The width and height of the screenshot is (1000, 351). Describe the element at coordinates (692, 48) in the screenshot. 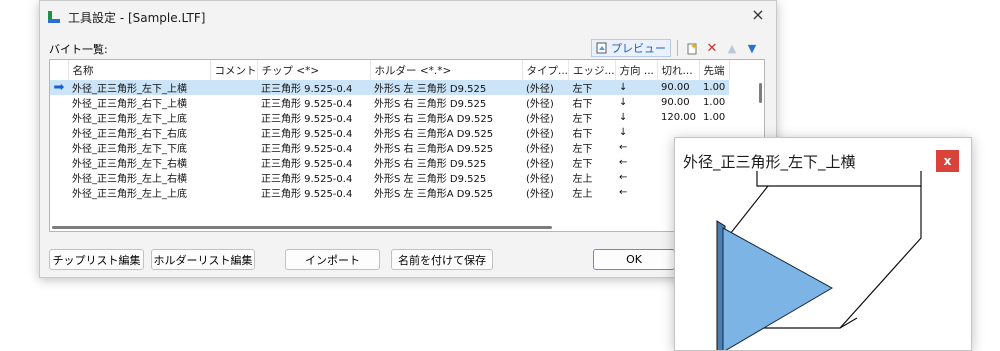

I see `new-icon` at that location.